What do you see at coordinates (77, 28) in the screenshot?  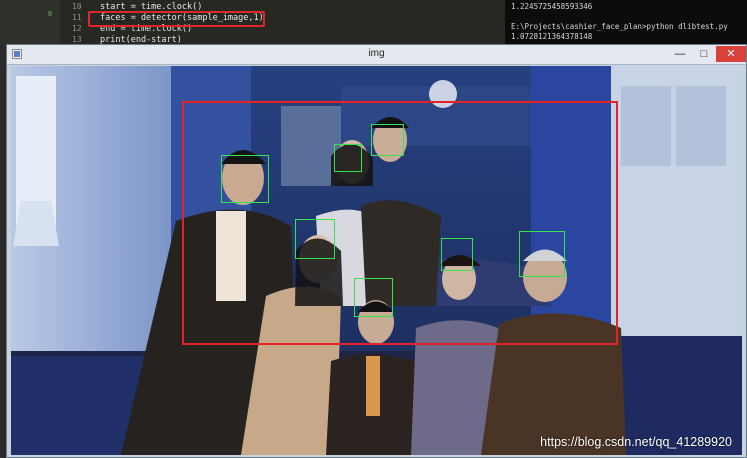 I see `line-number: 12` at bounding box center [77, 28].